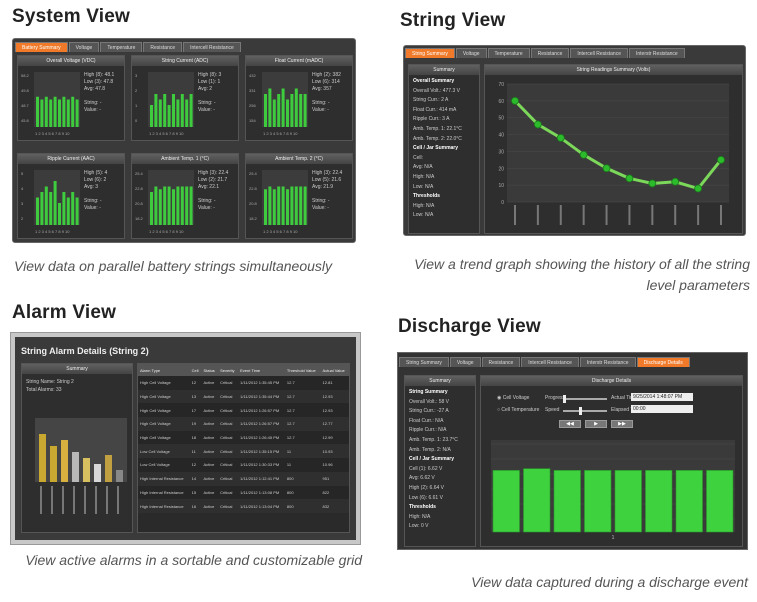 The width and height of the screenshot is (757, 602). I want to click on system-tab-4: Intercell Resistance, so click(212, 47).